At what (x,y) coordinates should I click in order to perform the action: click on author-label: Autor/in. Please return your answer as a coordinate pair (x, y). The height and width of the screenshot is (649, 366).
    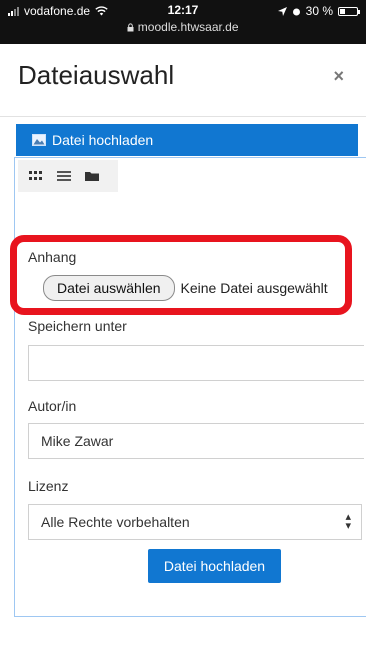
    Looking at the image, I should click on (52, 406).